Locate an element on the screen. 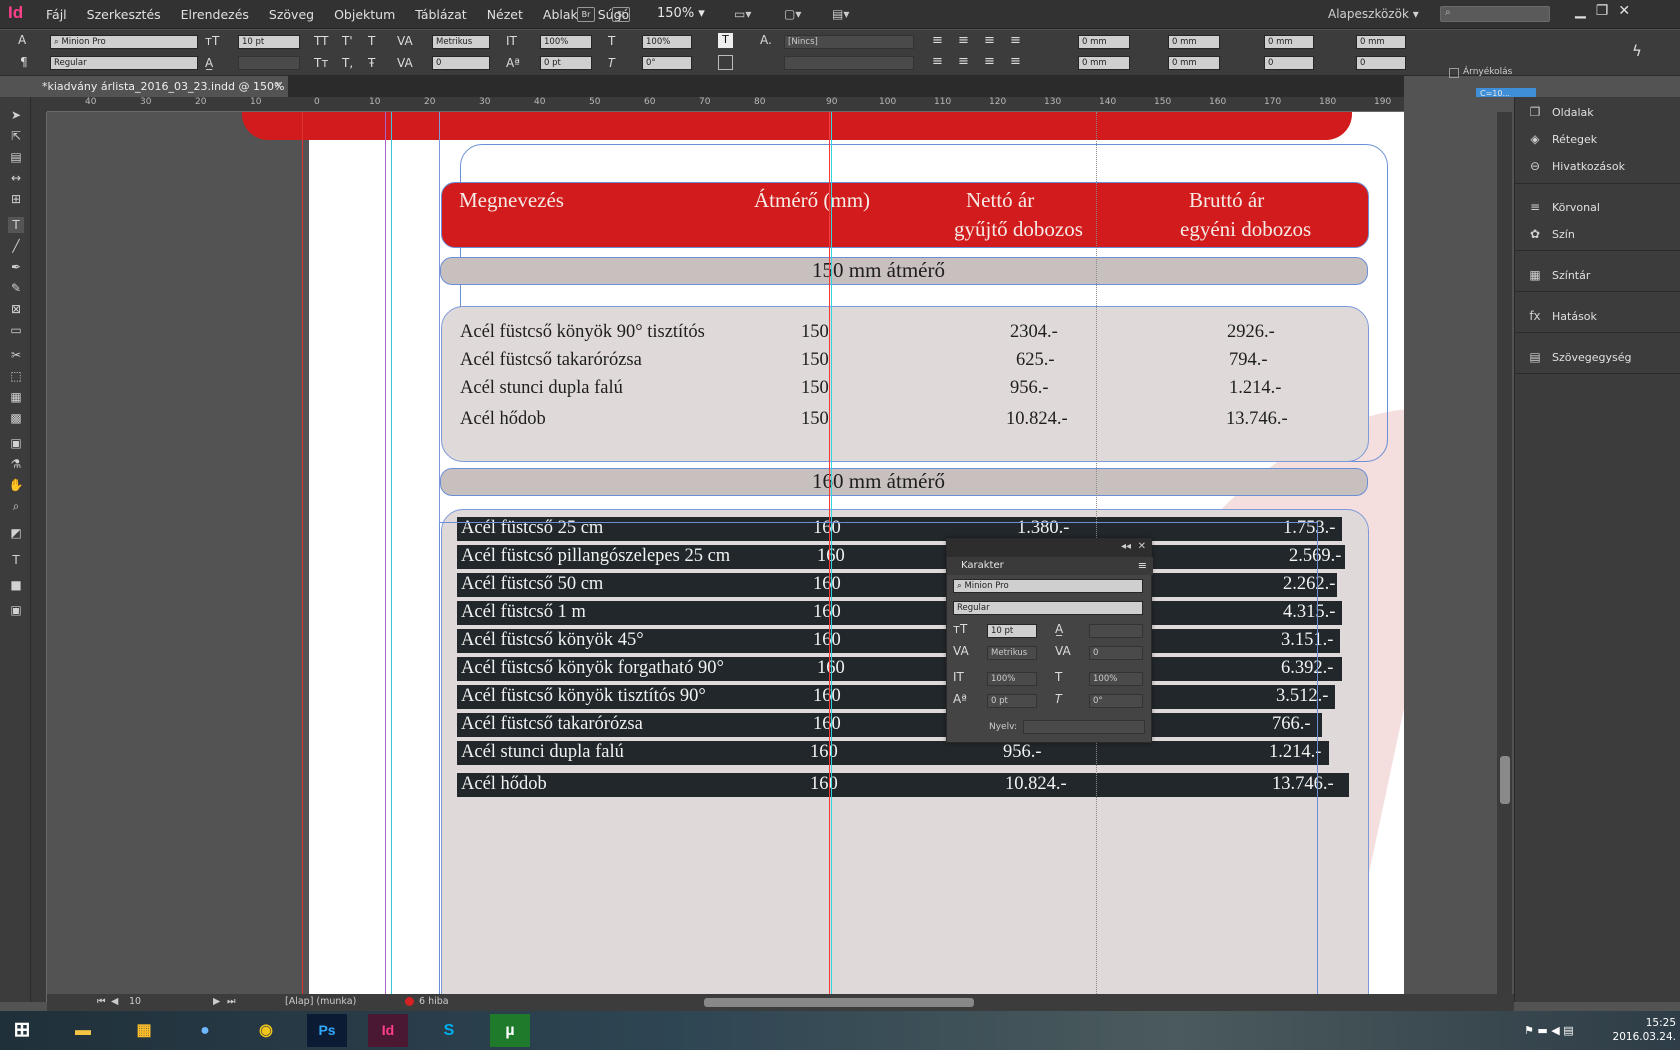 The image size is (1680, 1050). last-line-indent-field: 0 mm is located at coordinates (1194, 63).